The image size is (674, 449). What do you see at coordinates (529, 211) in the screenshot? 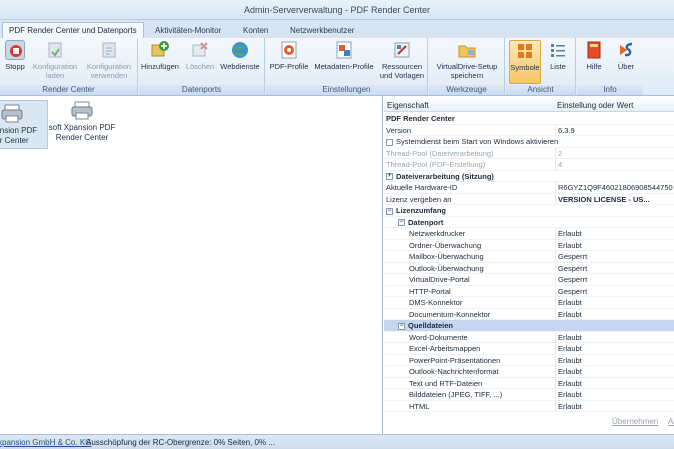
I see `grid-row-section: − Lizenzumfang` at bounding box center [529, 211].